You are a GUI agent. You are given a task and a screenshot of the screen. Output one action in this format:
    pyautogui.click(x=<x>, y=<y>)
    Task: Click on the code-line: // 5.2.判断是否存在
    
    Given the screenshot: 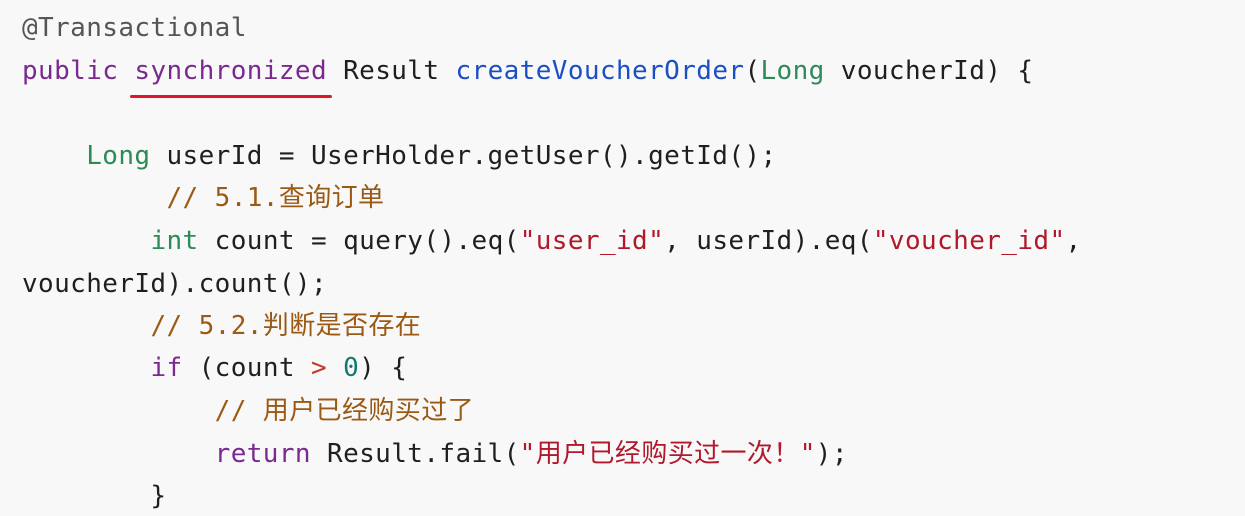 What is the action you would take?
    pyautogui.click(x=221, y=326)
    